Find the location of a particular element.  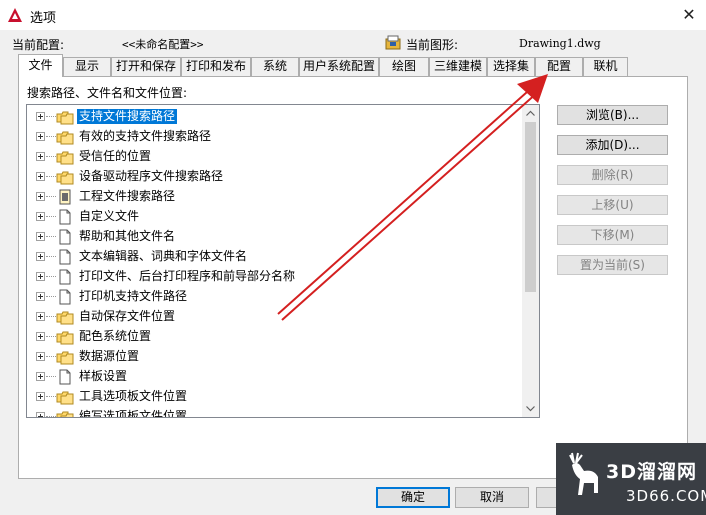

tab-3d-modeling: 三维建模 is located at coordinates (458, 66).